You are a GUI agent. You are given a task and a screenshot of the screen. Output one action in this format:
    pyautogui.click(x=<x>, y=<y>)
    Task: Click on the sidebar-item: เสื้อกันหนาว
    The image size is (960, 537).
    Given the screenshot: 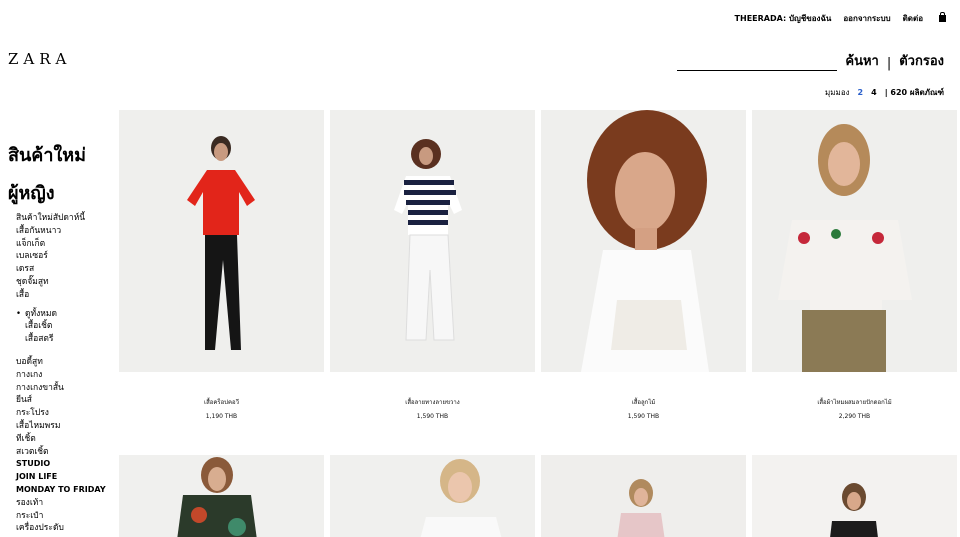 What is the action you would take?
    pyautogui.click(x=67, y=231)
    